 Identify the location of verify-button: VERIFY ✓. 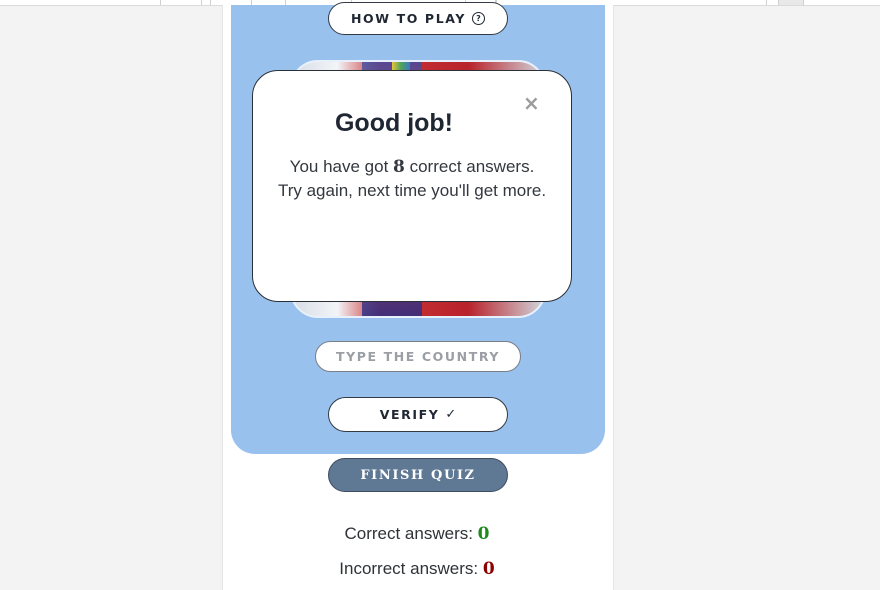
(418, 414).